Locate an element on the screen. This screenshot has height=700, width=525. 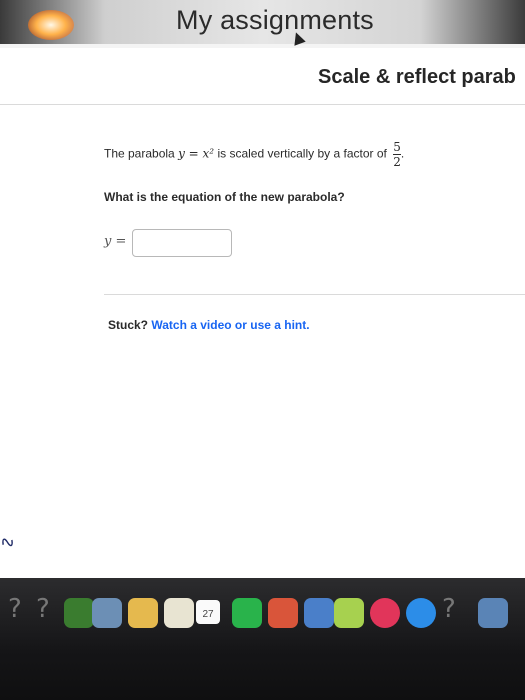
messages-icon is located at coordinates (247, 613).